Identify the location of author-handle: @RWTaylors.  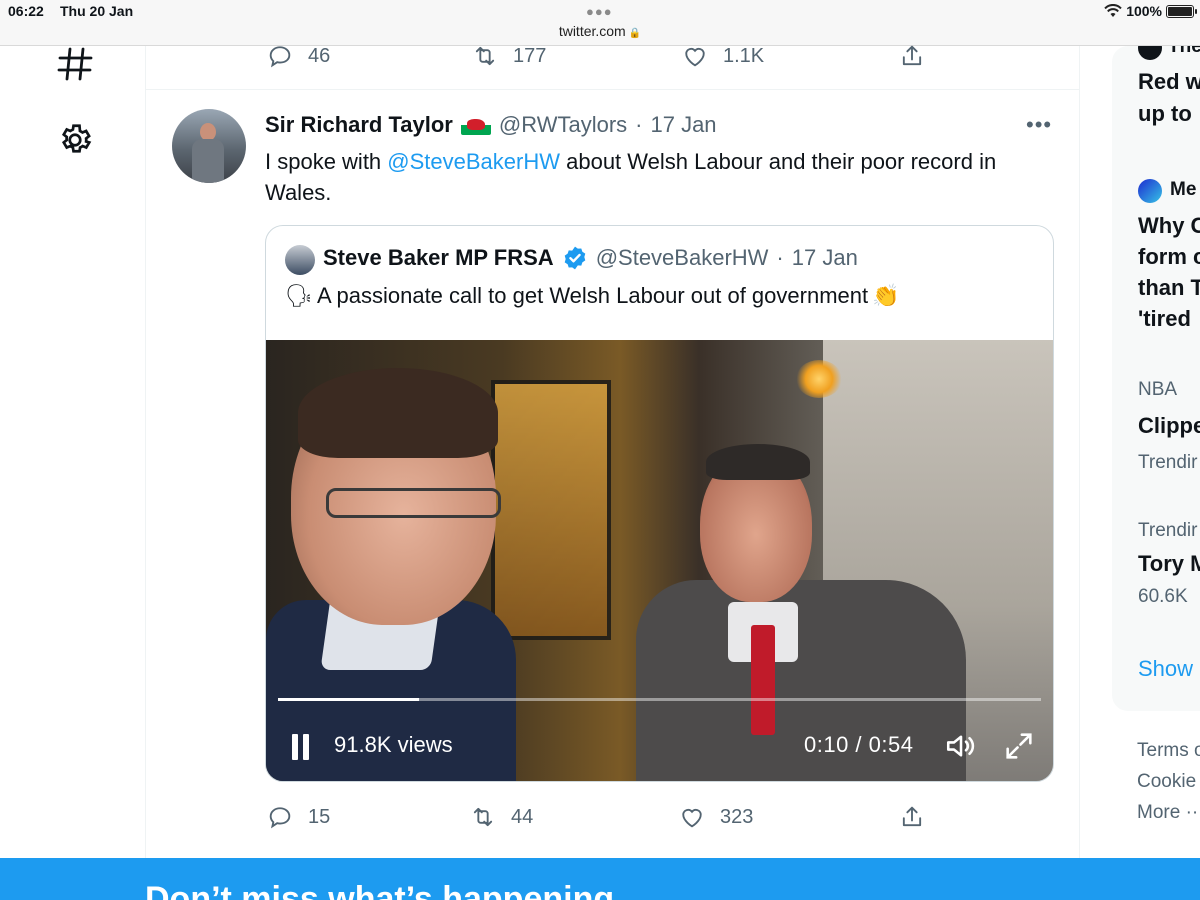
(563, 125).